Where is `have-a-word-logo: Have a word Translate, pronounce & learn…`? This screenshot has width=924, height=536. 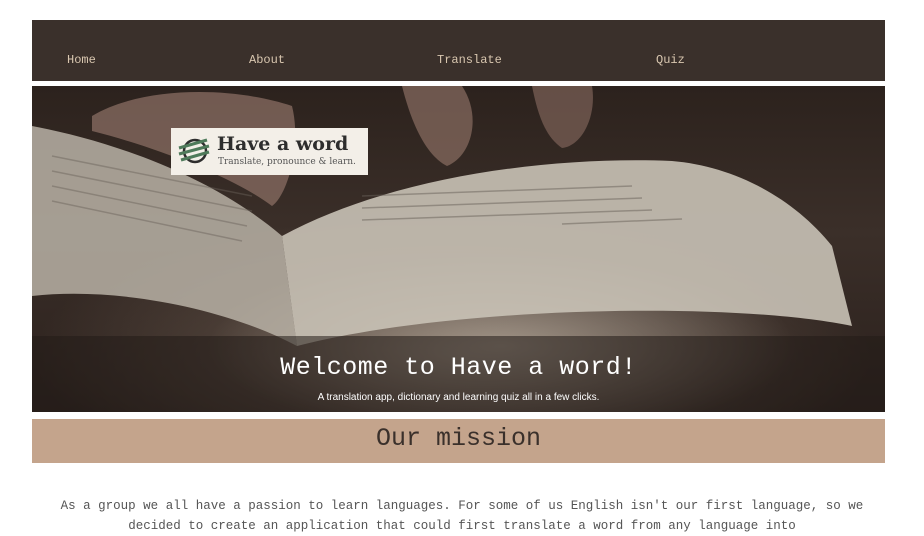 have-a-word-logo: Have a word Translate, pronounce & learn… is located at coordinates (269, 151).